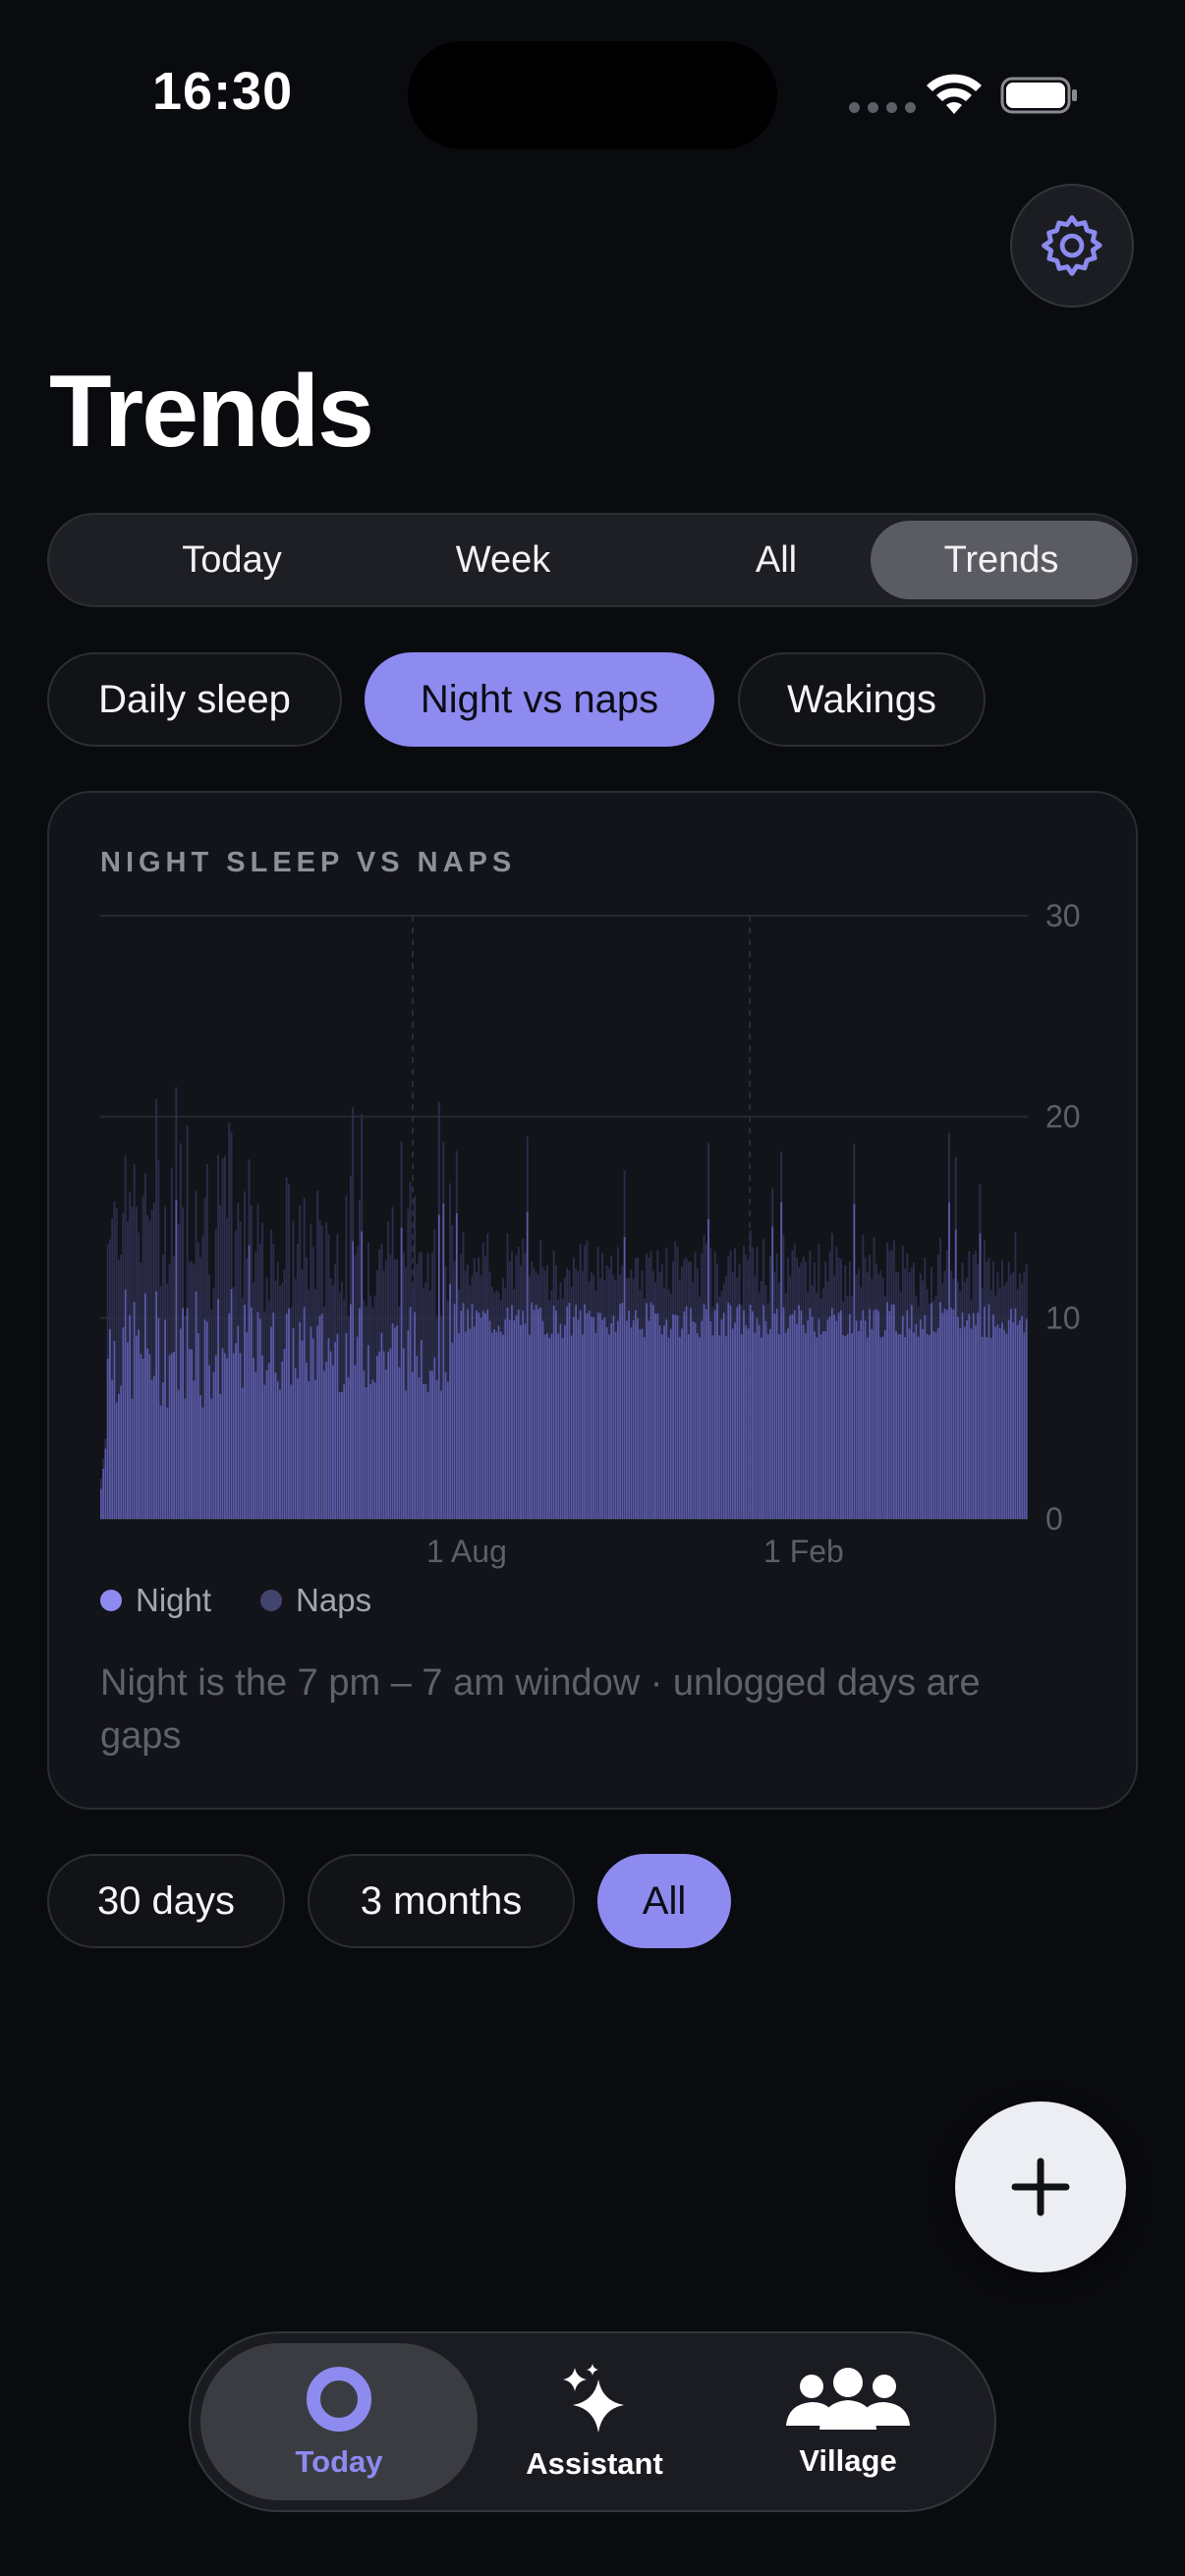 The width and height of the screenshot is (1185, 2576). What do you see at coordinates (111, 1600) in the screenshot?
I see `legend-swatch-night` at bounding box center [111, 1600].